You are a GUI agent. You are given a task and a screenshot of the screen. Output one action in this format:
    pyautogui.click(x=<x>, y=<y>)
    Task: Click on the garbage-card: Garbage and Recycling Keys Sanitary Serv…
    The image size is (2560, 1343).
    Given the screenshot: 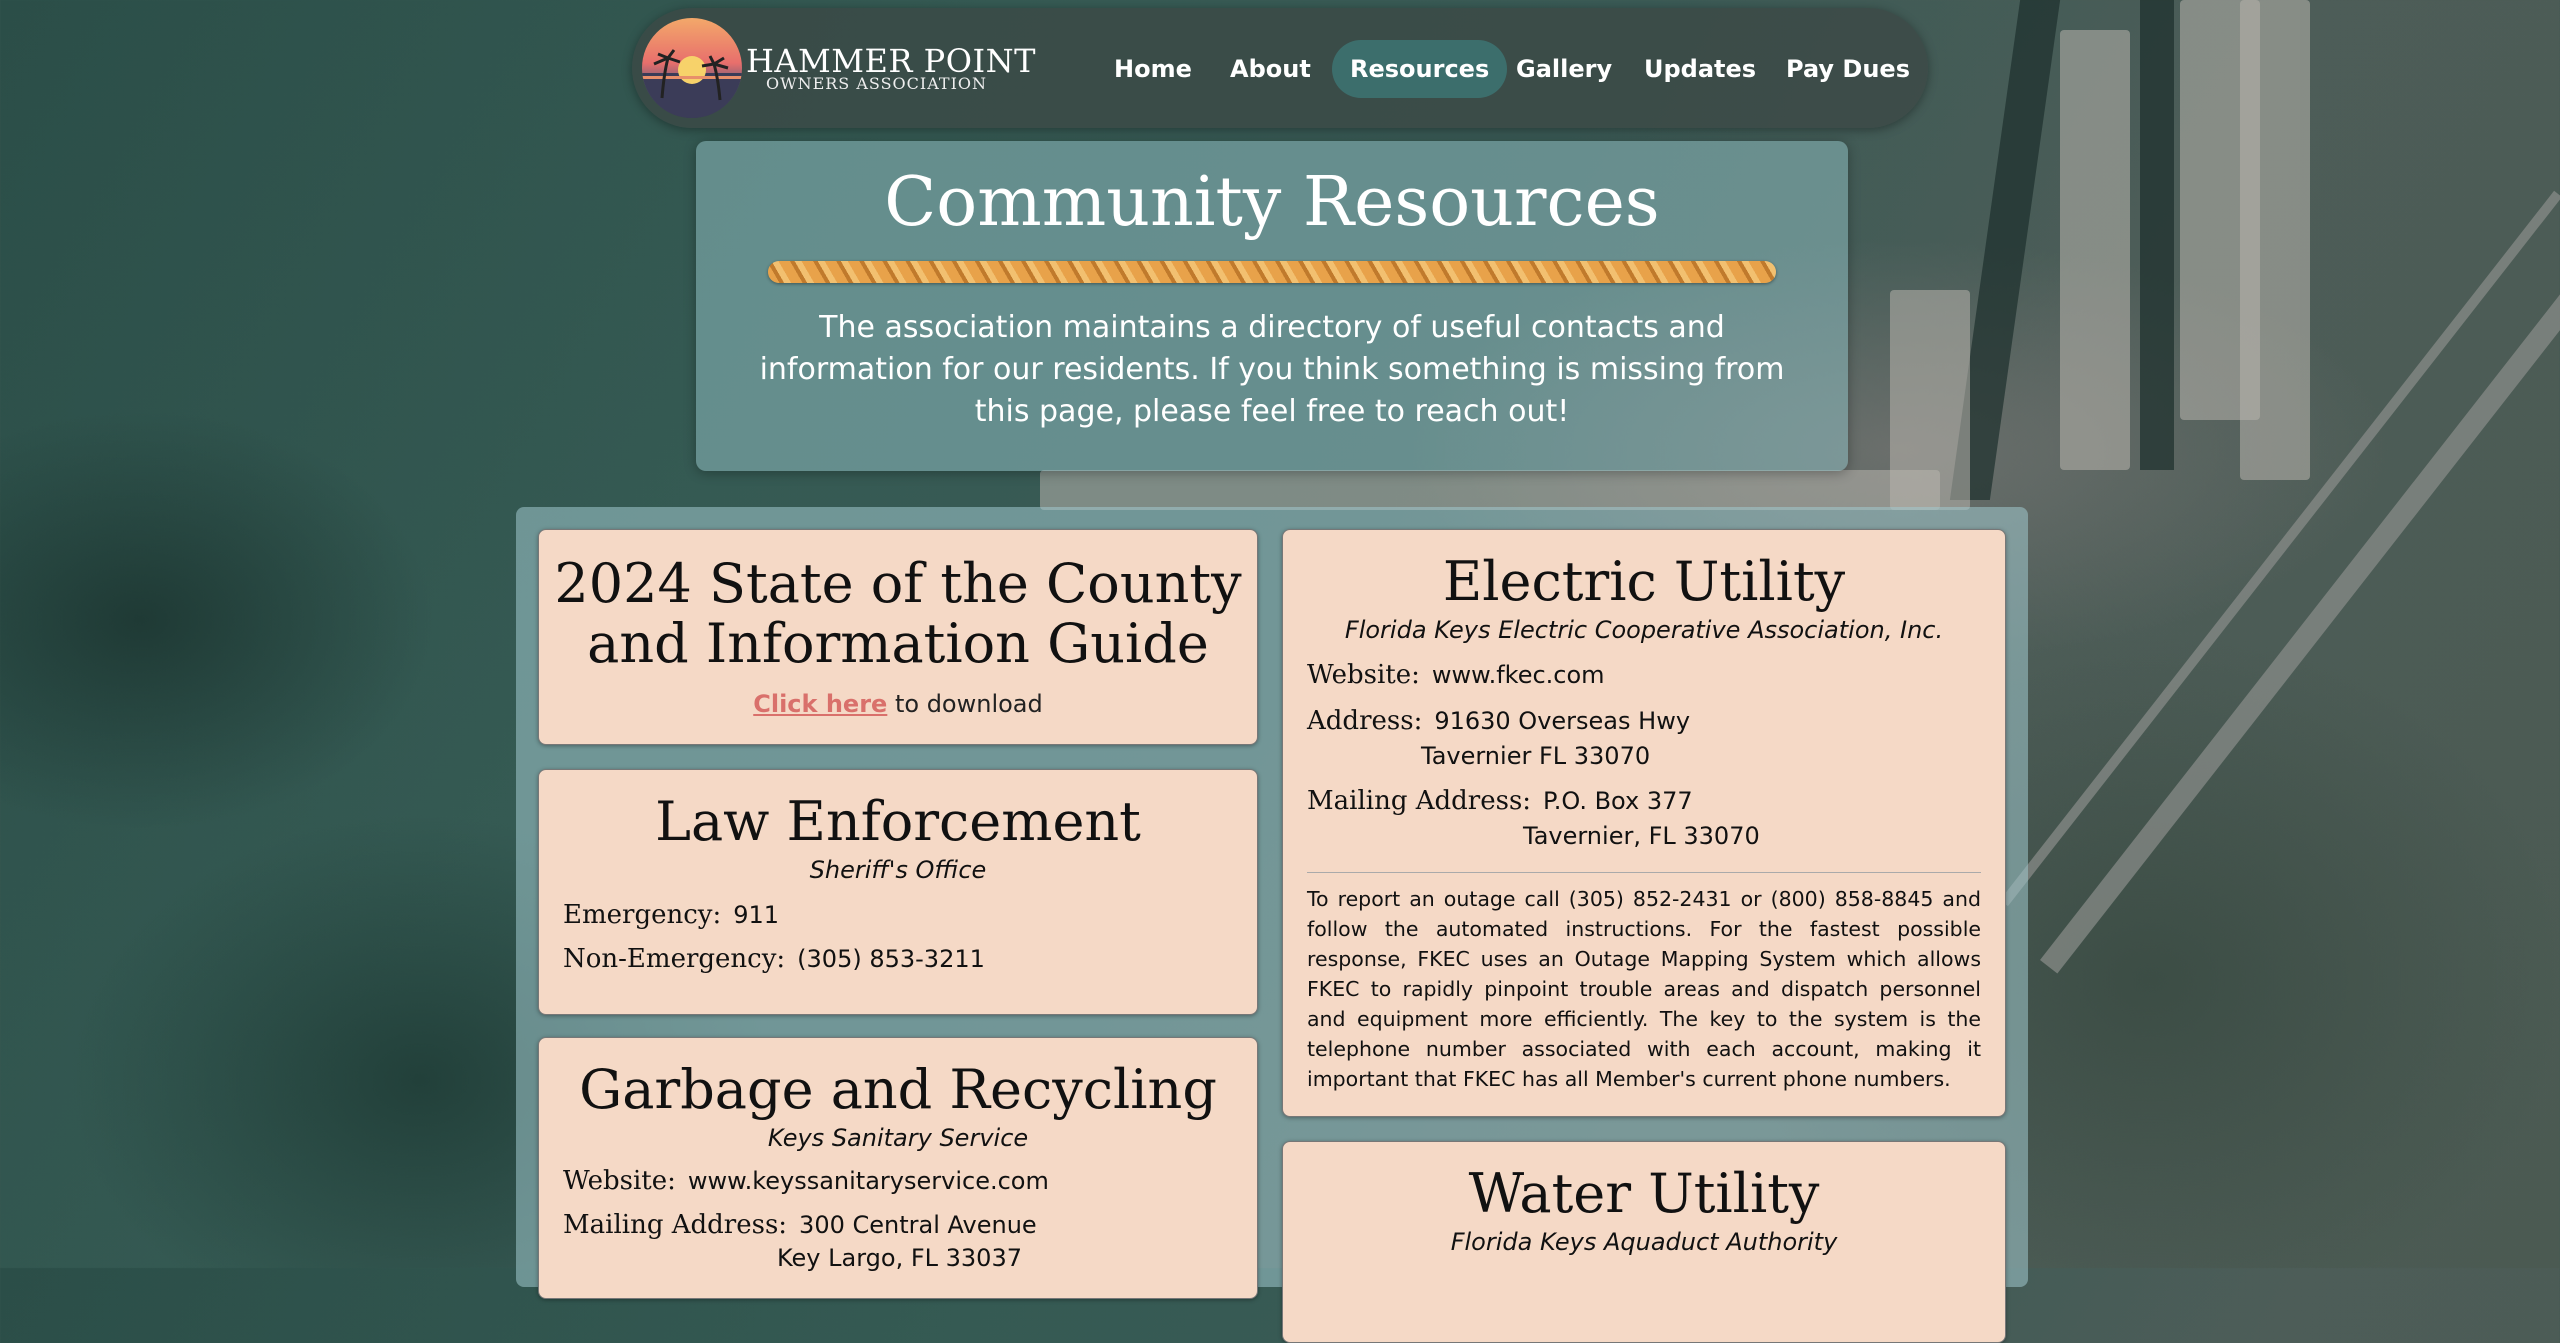 What is the action you would take?
    pyautogui.click(x=898, y=1168)
    